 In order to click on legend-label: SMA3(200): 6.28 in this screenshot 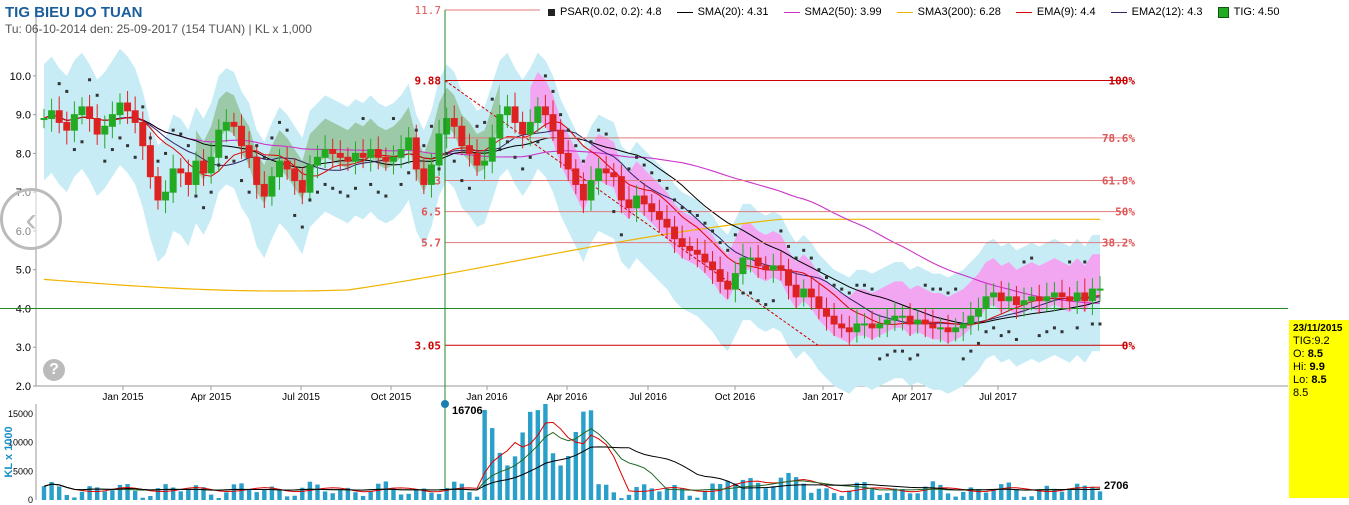, I will do `click(959, 12)`.